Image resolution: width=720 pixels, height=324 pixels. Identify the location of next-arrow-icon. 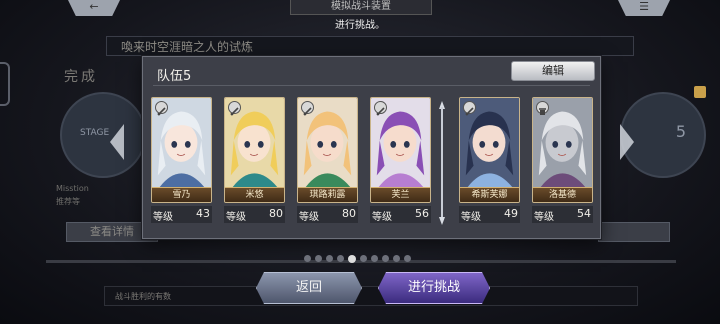
(627, 142).